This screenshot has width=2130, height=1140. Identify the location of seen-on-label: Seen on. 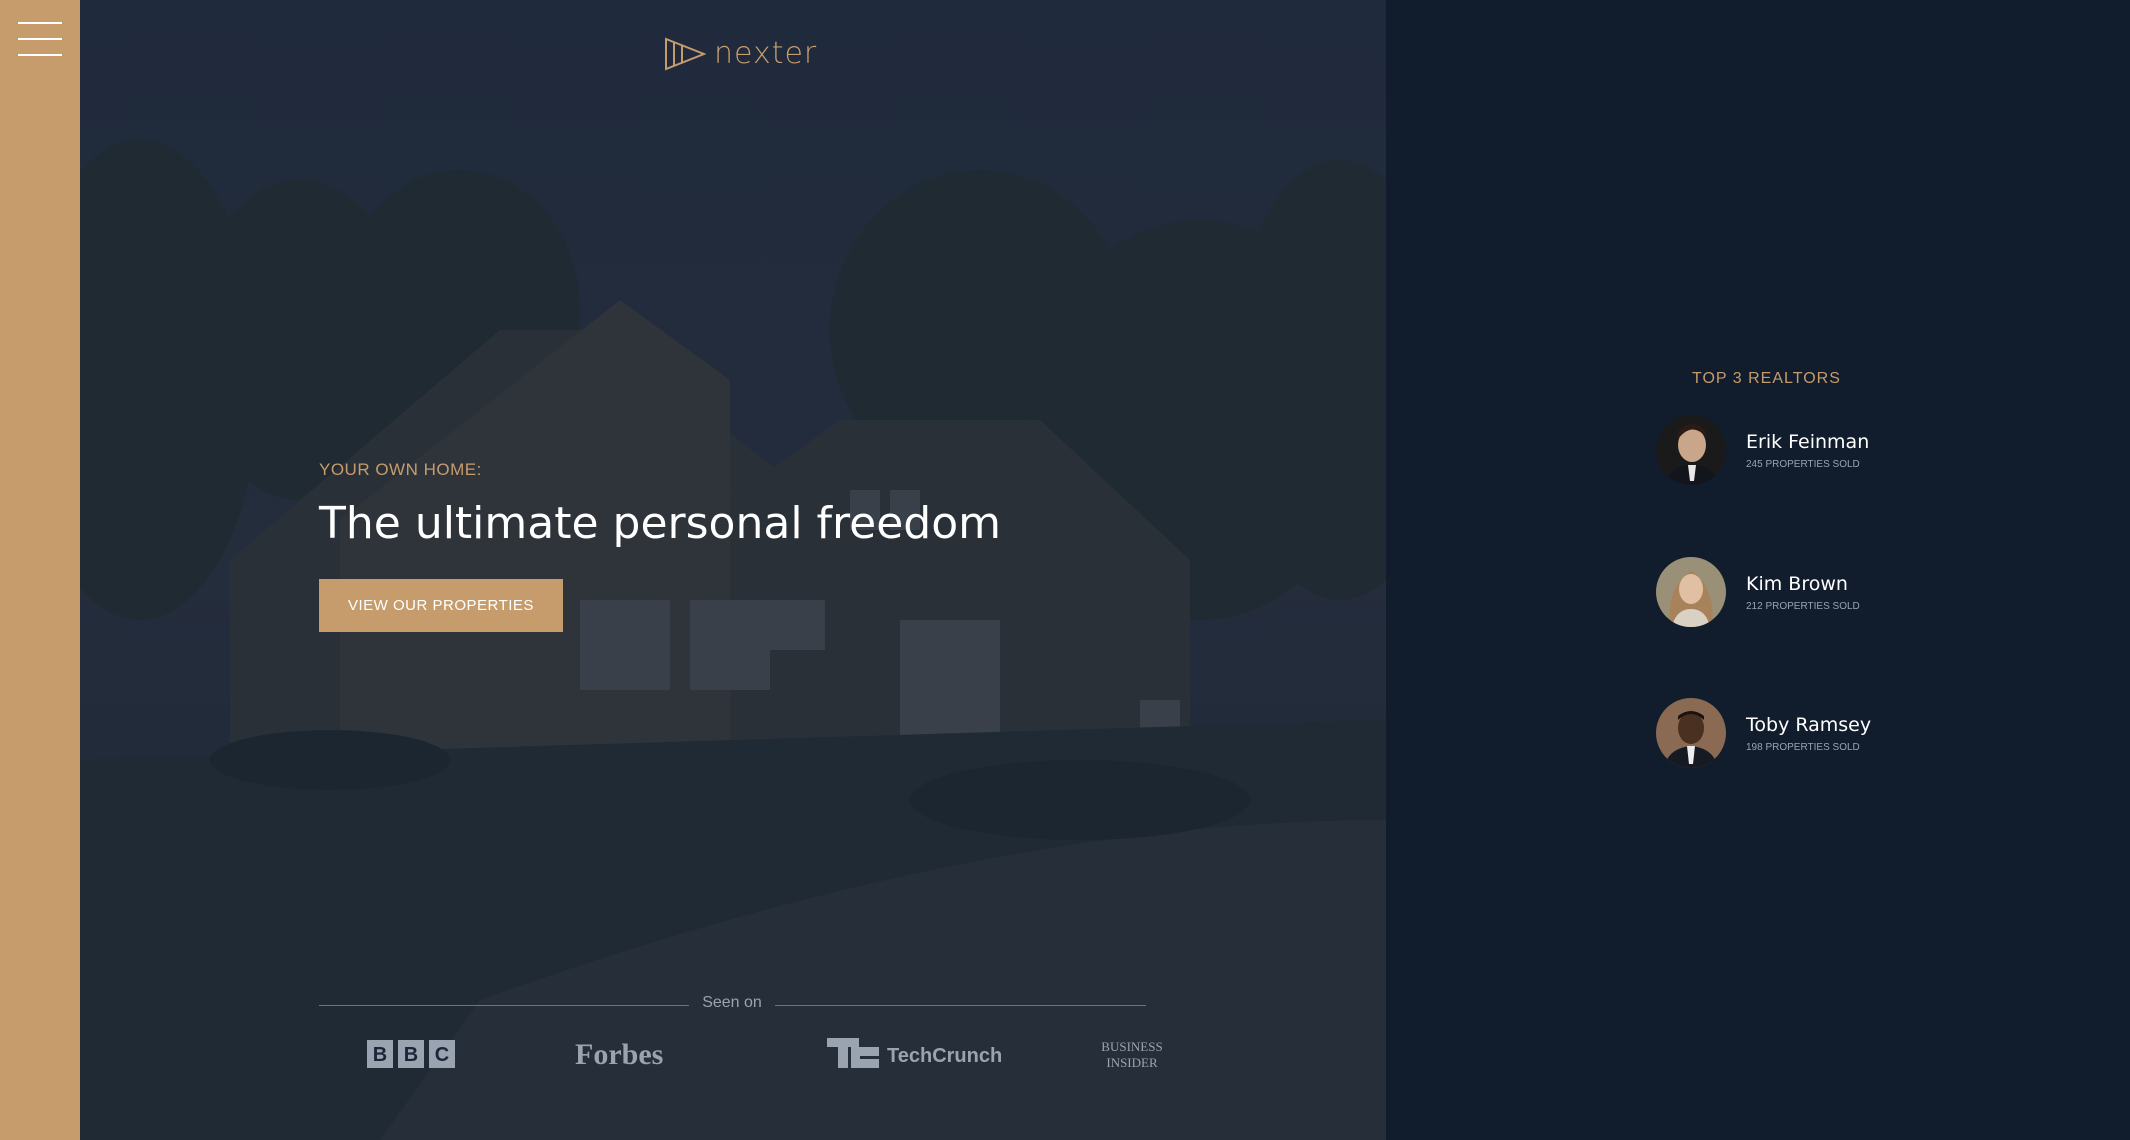
(732, 1002).